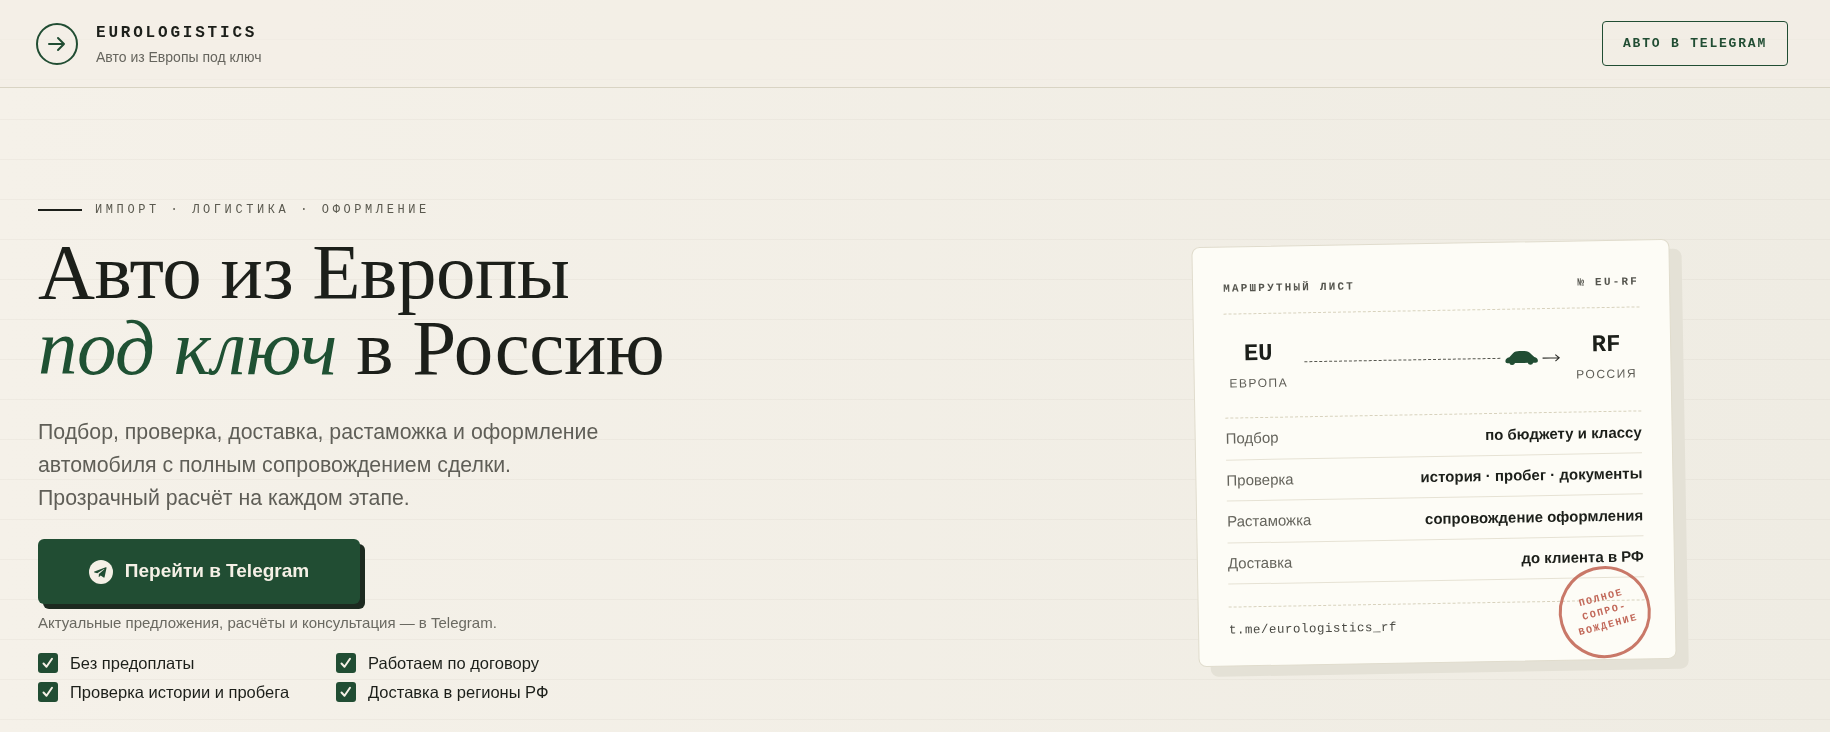 The height and width of the screenshot is (732, 1830). I want to click on origin-code: EU, so click(1258, 353).